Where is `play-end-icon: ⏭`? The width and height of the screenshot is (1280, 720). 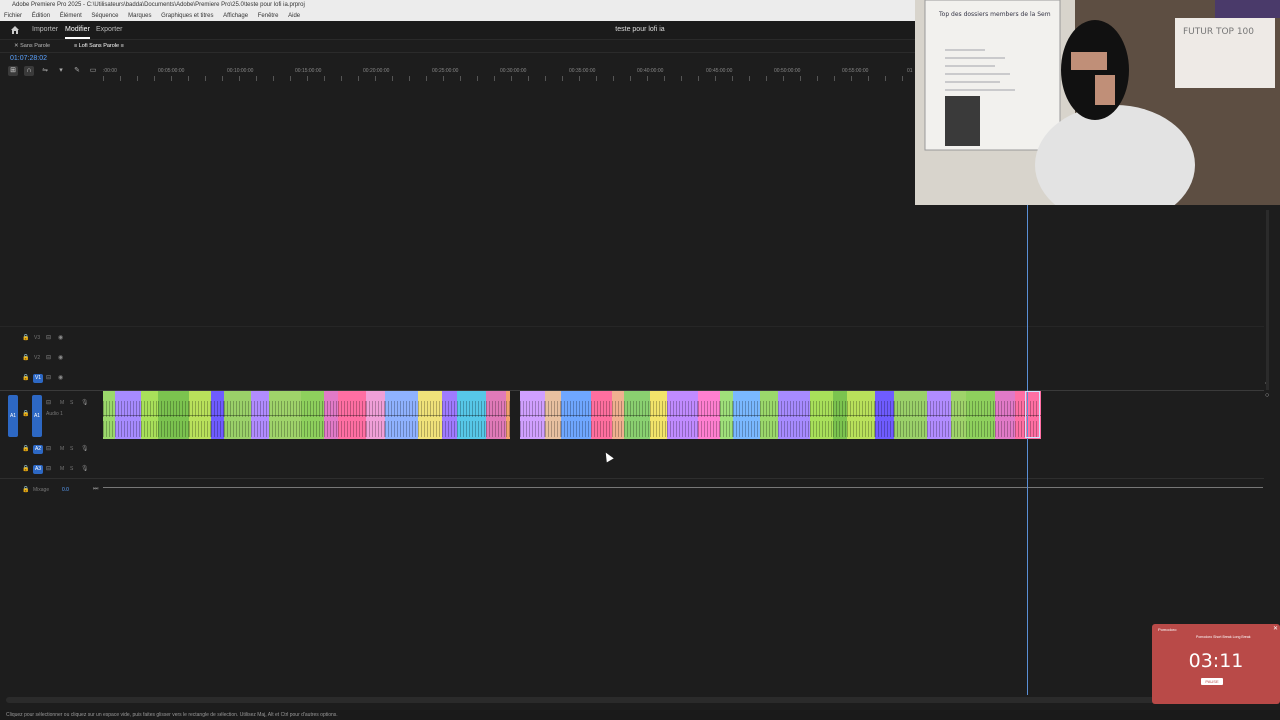 play-end-icon: ⏭ is located at coordinates (95, 489).